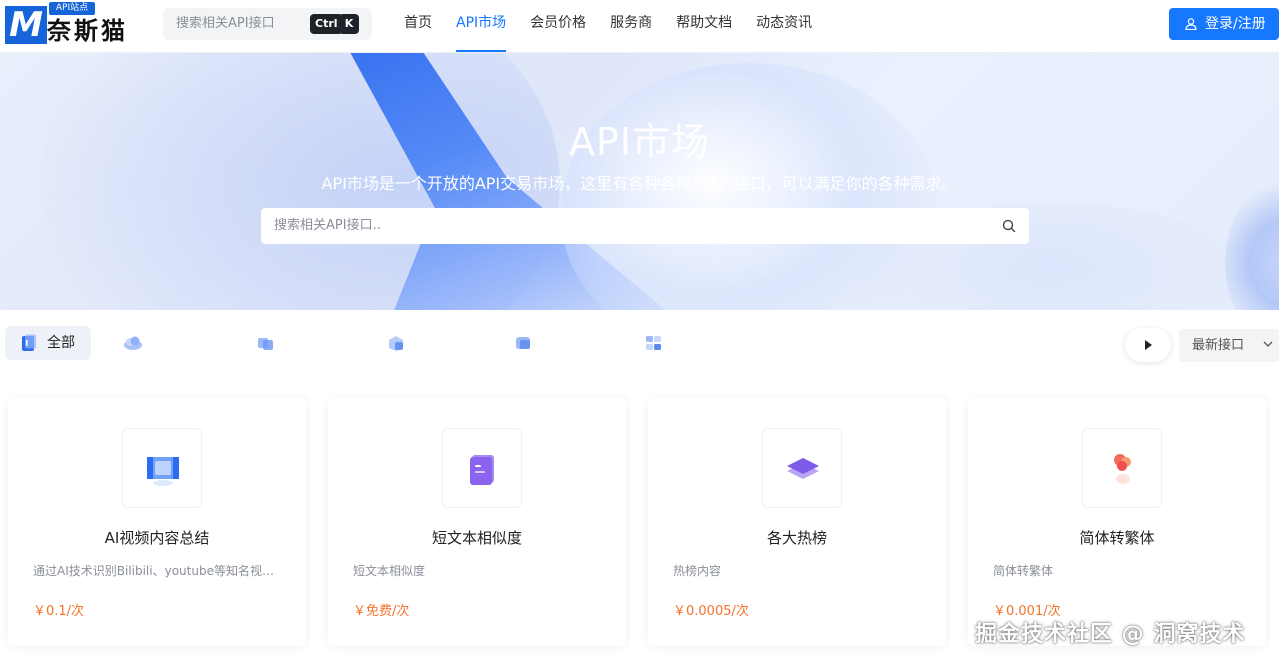  Describe the element at coordinates (266, 343) in the screenshot. I see `cube-icon` at that location.